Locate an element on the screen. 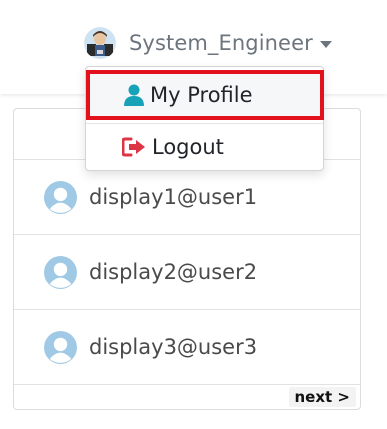 Image resolution: width=387 pixels, height=429 pixels. logout-menu-item: Logout is located at coordinates (204, 147).